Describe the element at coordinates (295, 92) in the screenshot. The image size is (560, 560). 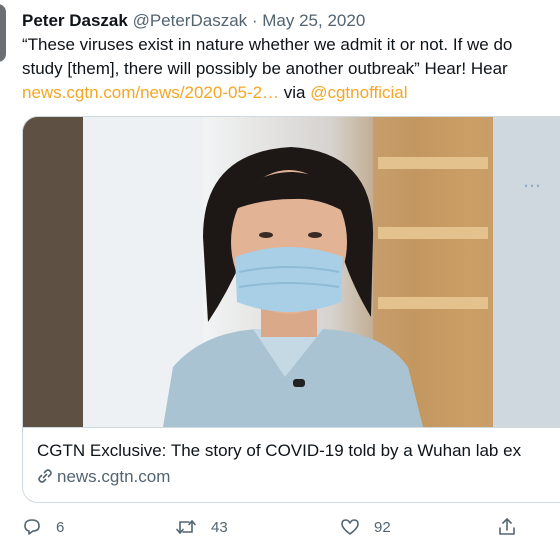
I see `via-label: via` at that location.